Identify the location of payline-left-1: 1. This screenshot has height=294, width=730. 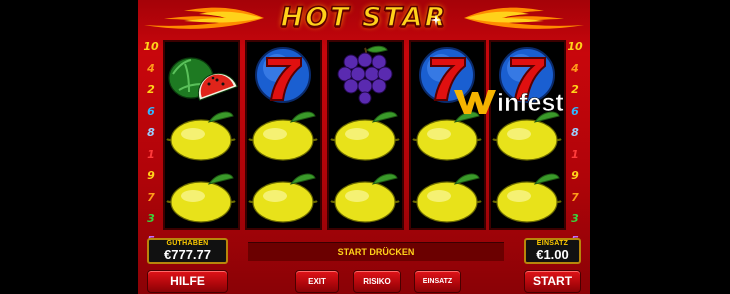
(151, 154).